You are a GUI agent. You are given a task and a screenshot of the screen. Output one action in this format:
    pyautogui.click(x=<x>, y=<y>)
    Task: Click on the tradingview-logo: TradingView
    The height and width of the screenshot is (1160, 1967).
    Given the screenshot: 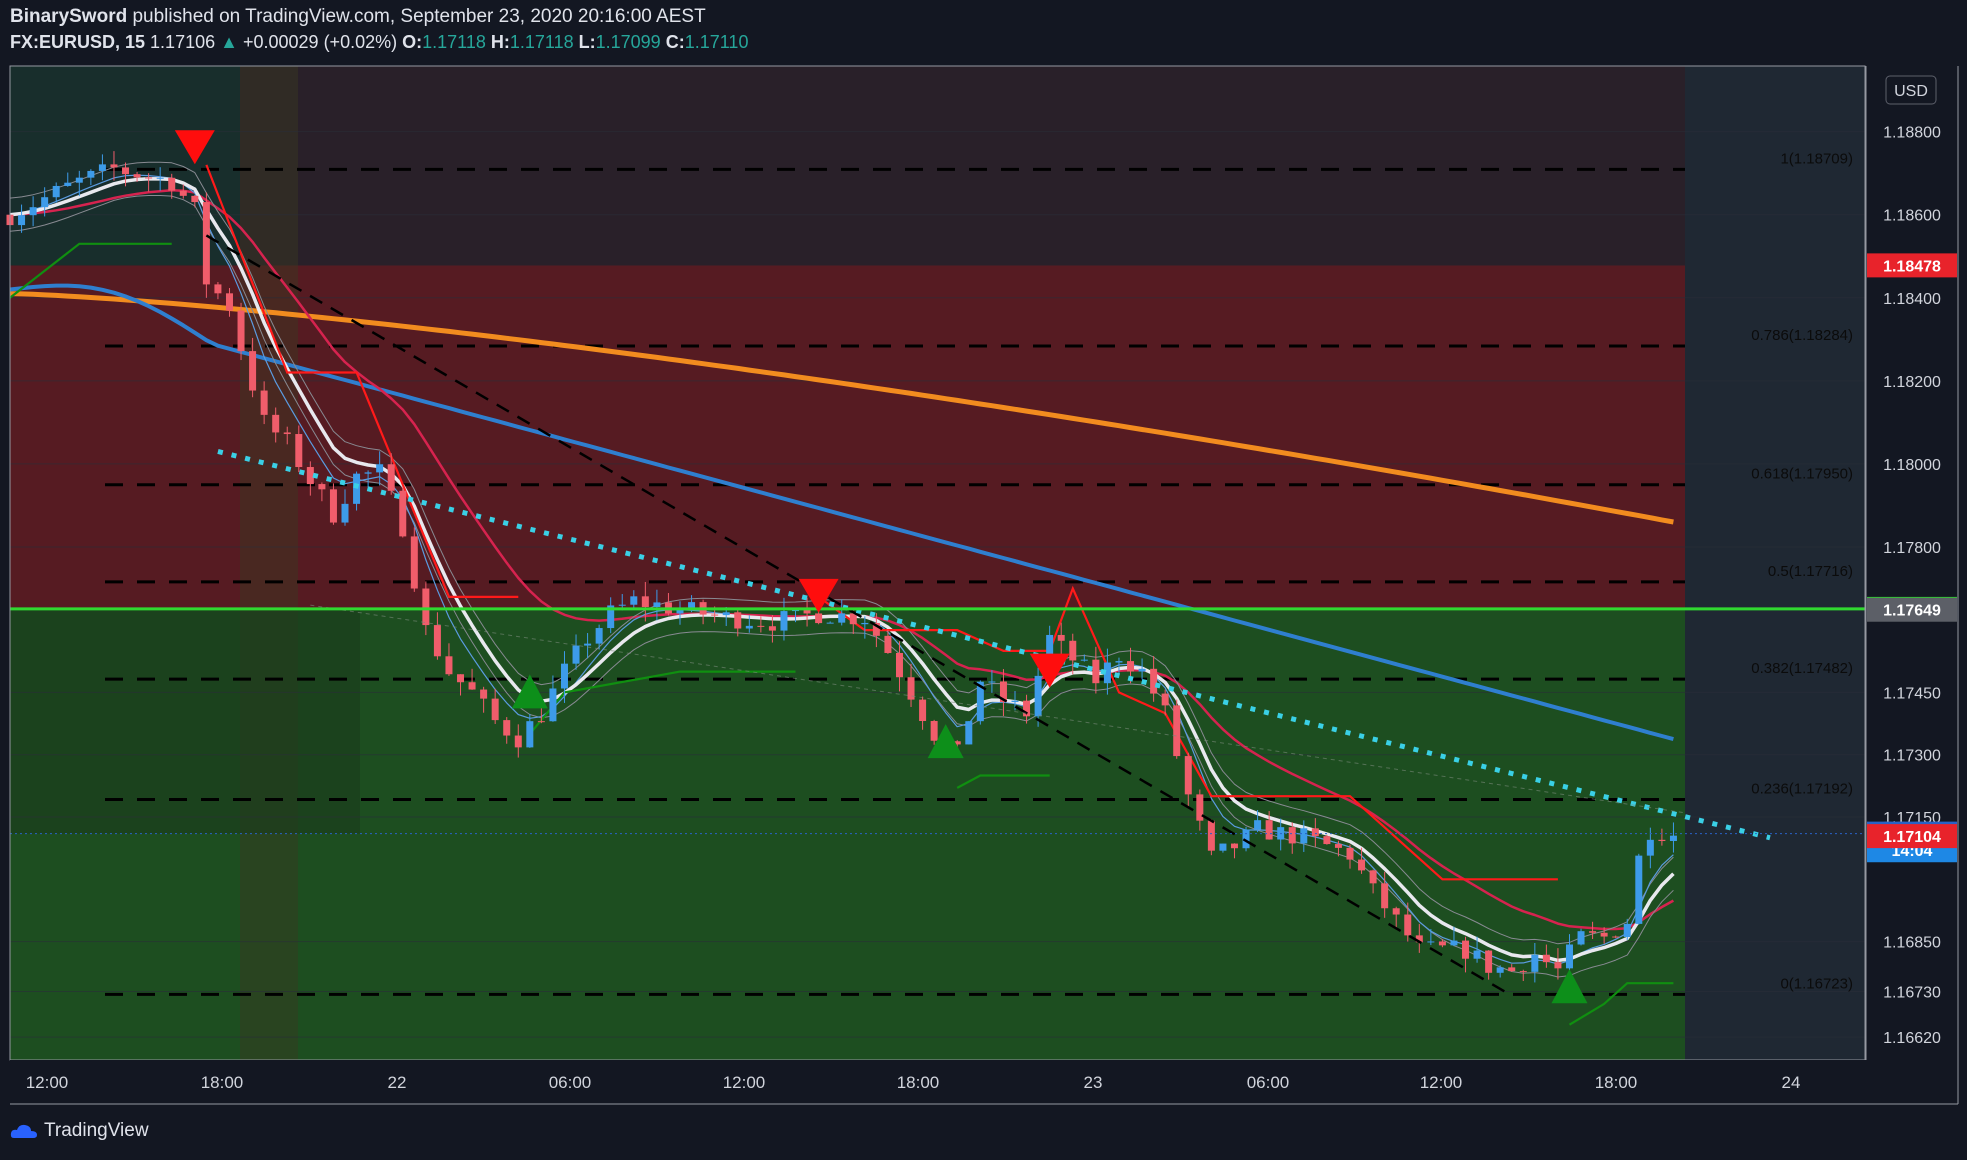 What is the action you would take?
    pyautogui.click(x=79, y=1131)
    